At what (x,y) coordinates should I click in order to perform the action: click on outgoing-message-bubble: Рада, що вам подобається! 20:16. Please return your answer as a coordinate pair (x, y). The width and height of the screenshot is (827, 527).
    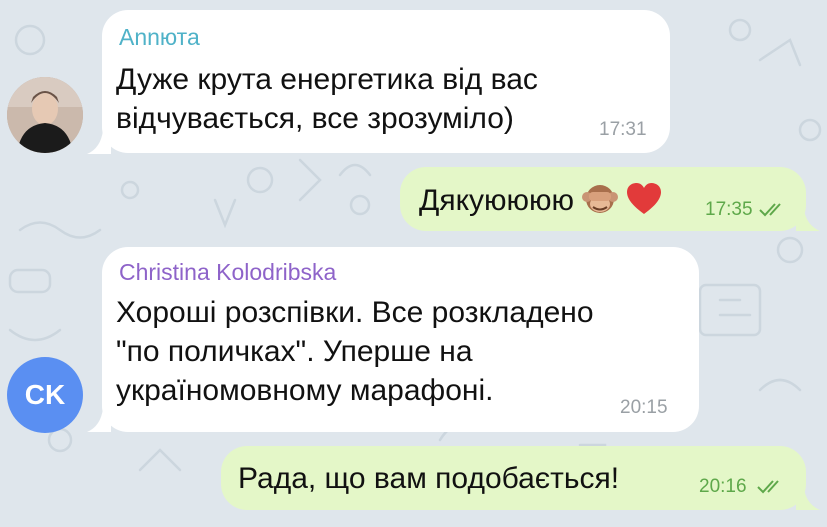
    Looking at the image, I should click on (513, 478).